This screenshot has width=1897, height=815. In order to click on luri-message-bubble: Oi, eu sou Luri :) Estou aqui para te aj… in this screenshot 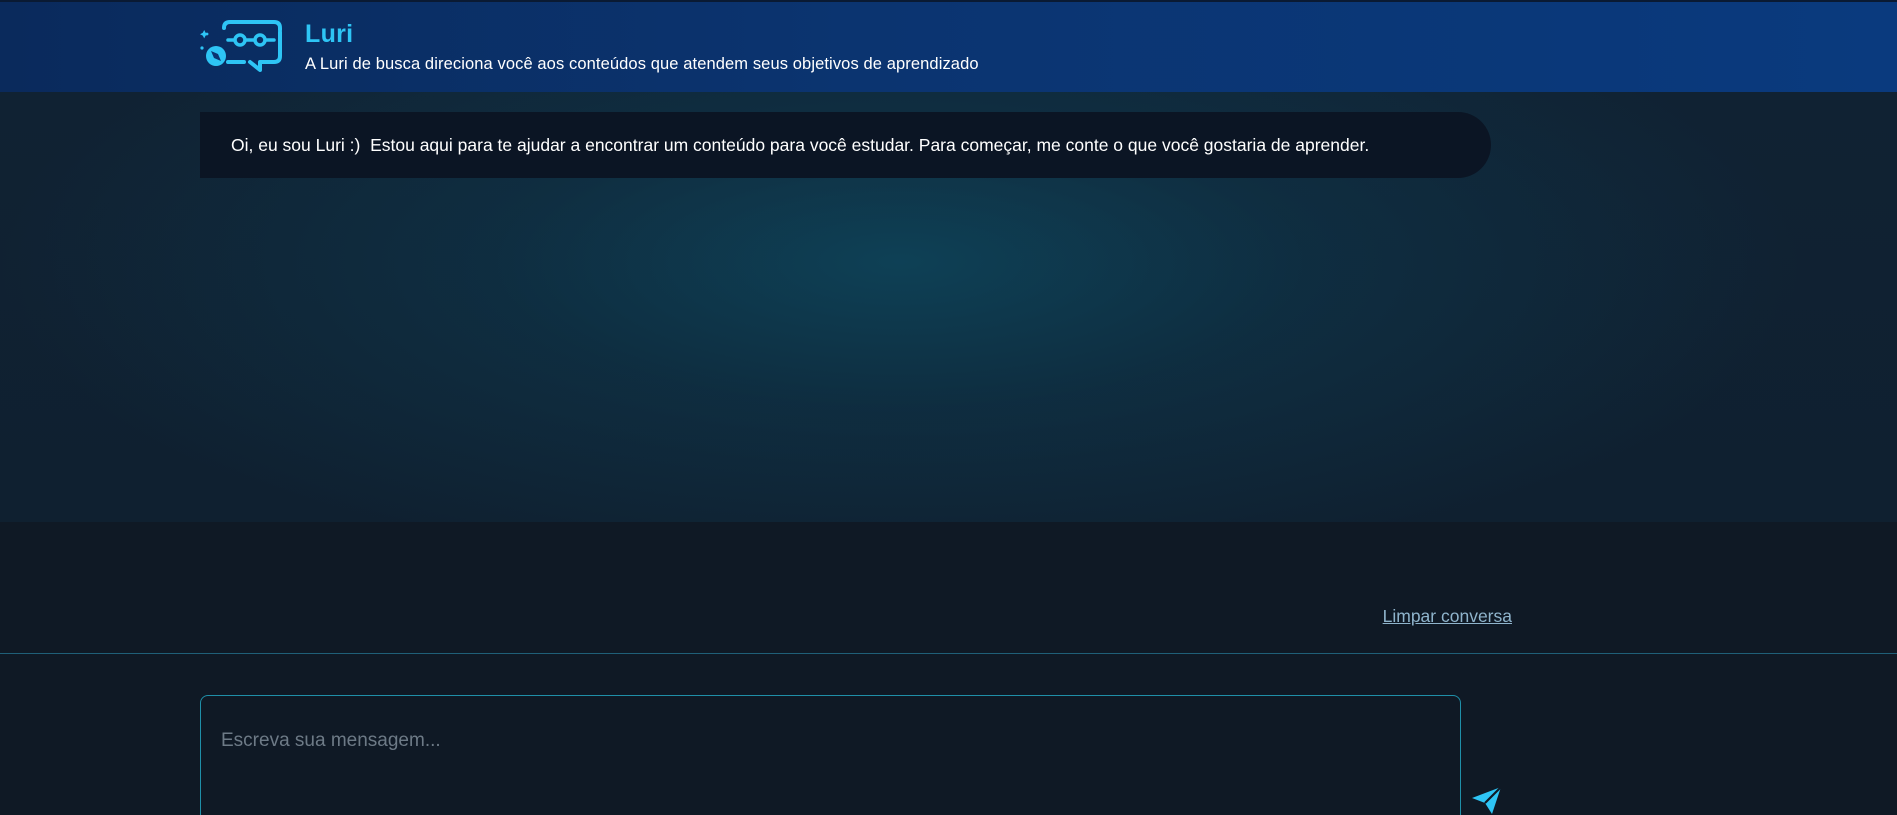, I will do `click(845, 145)`.